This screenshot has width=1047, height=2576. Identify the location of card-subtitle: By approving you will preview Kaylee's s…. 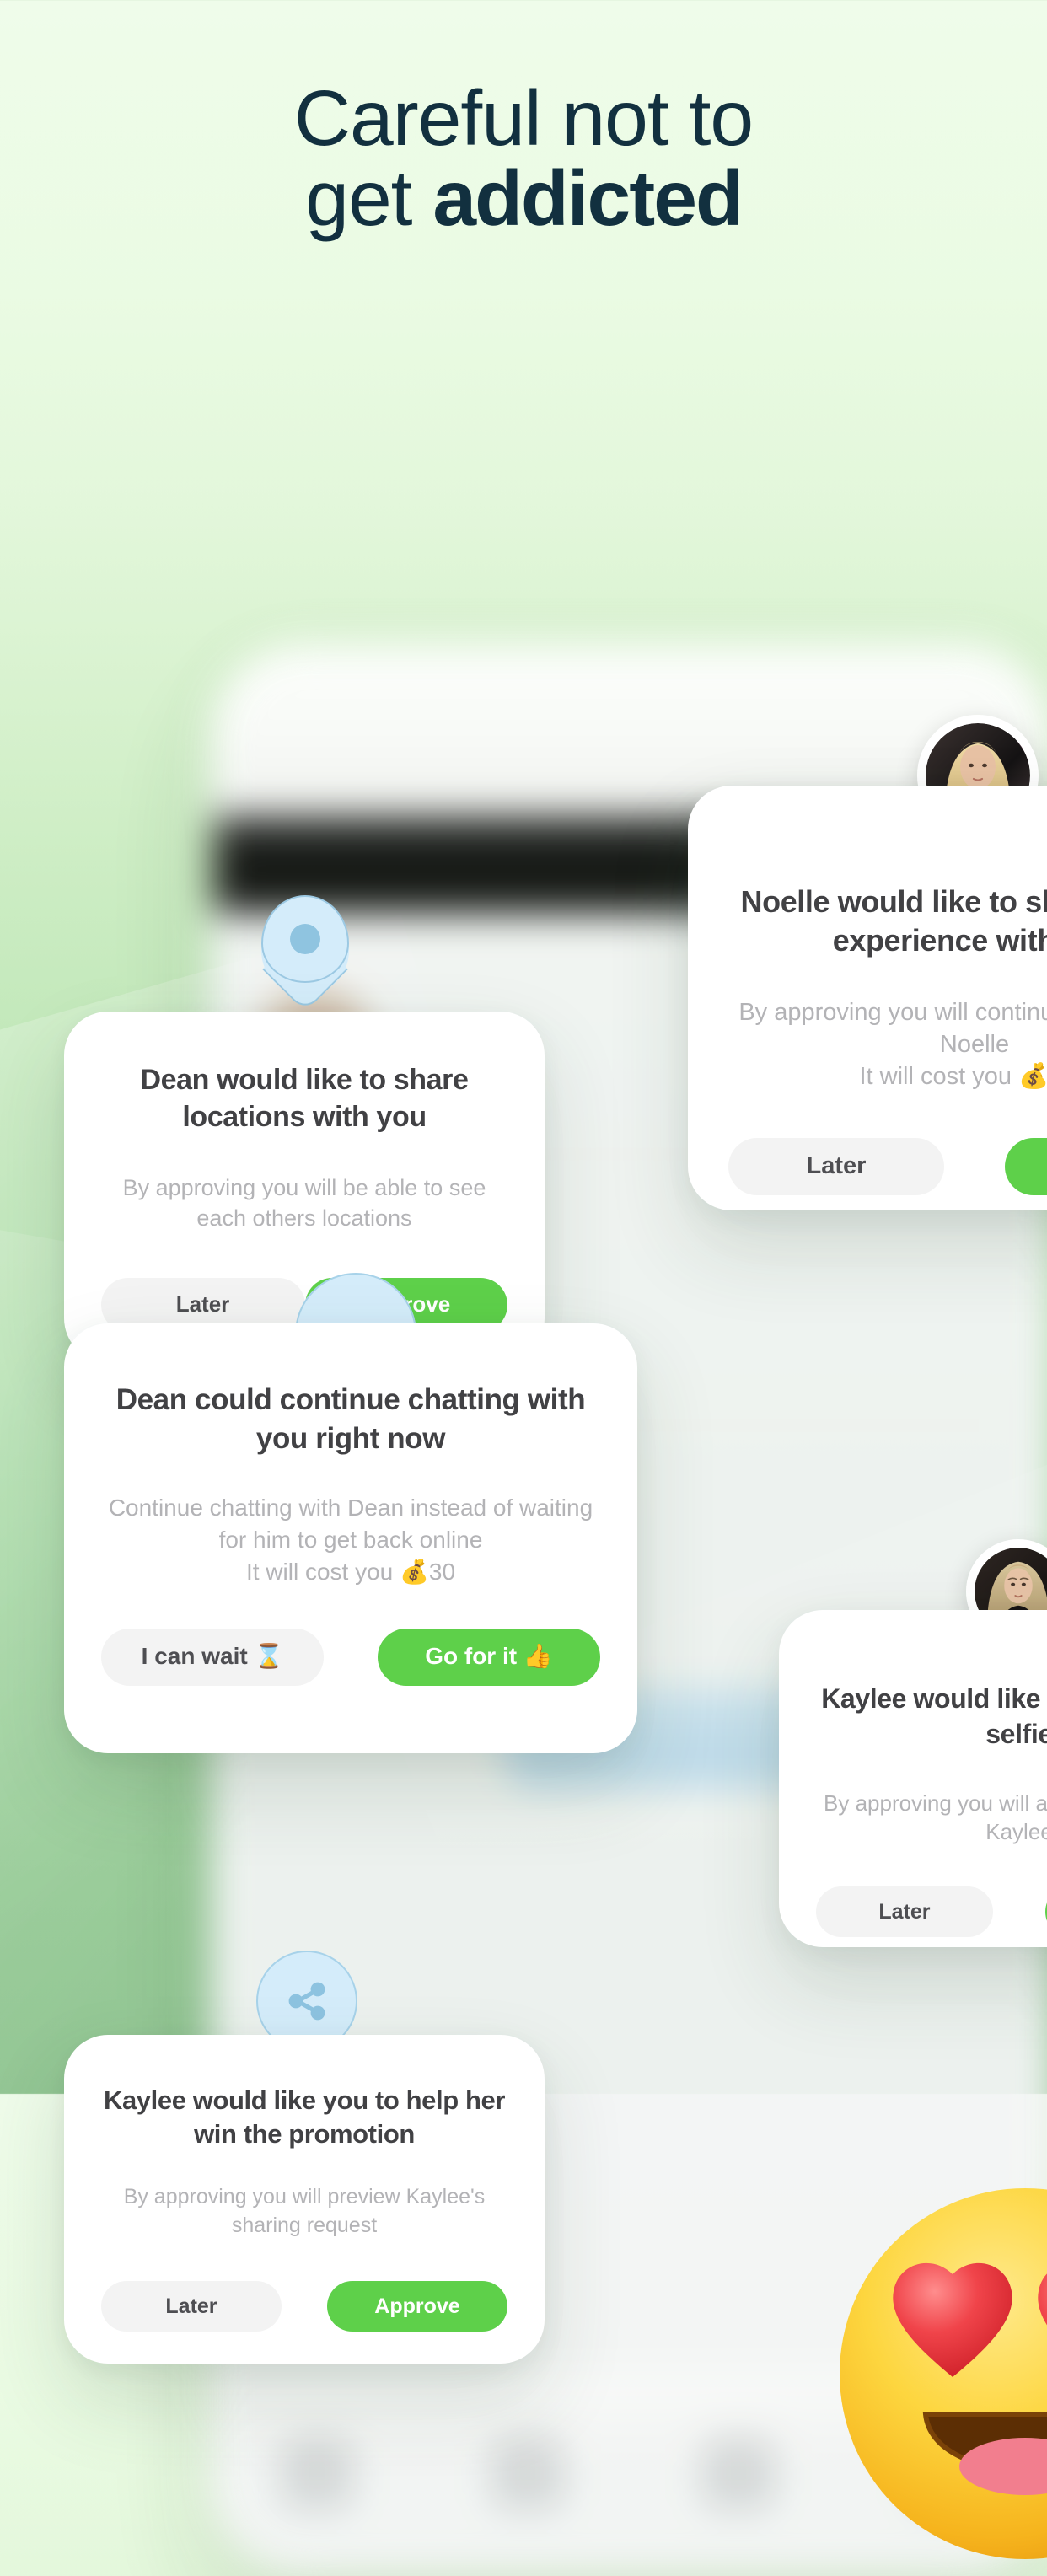
(304, 2211).